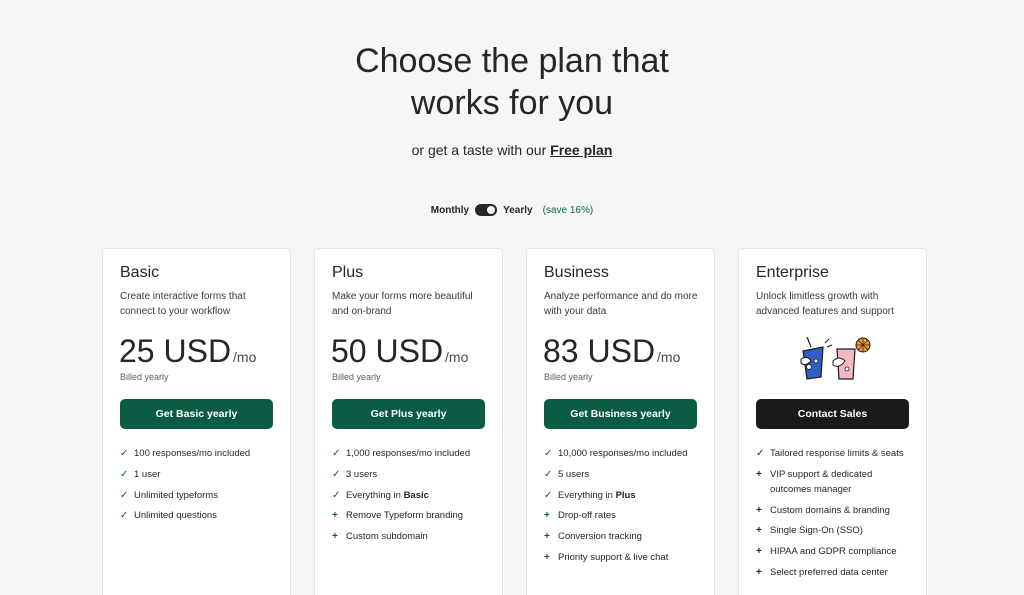 The image size is (1024, 595). Describe the element at coordinates (147, 474) in the screenshot. I see `feature-text: 1 user` at that location.